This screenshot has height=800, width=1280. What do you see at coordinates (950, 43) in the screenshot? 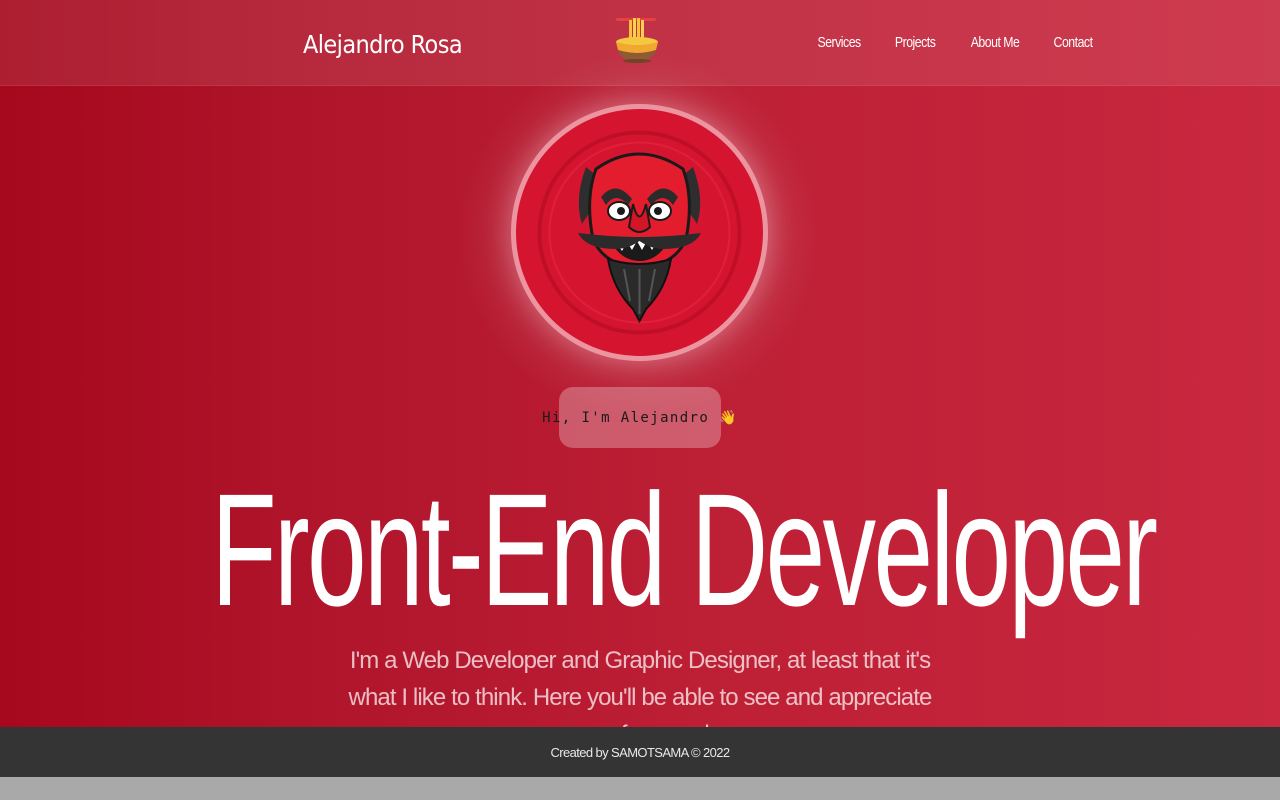
I see `main-nav: Services Projects About Me Contact` at bounding box center [950, 43].